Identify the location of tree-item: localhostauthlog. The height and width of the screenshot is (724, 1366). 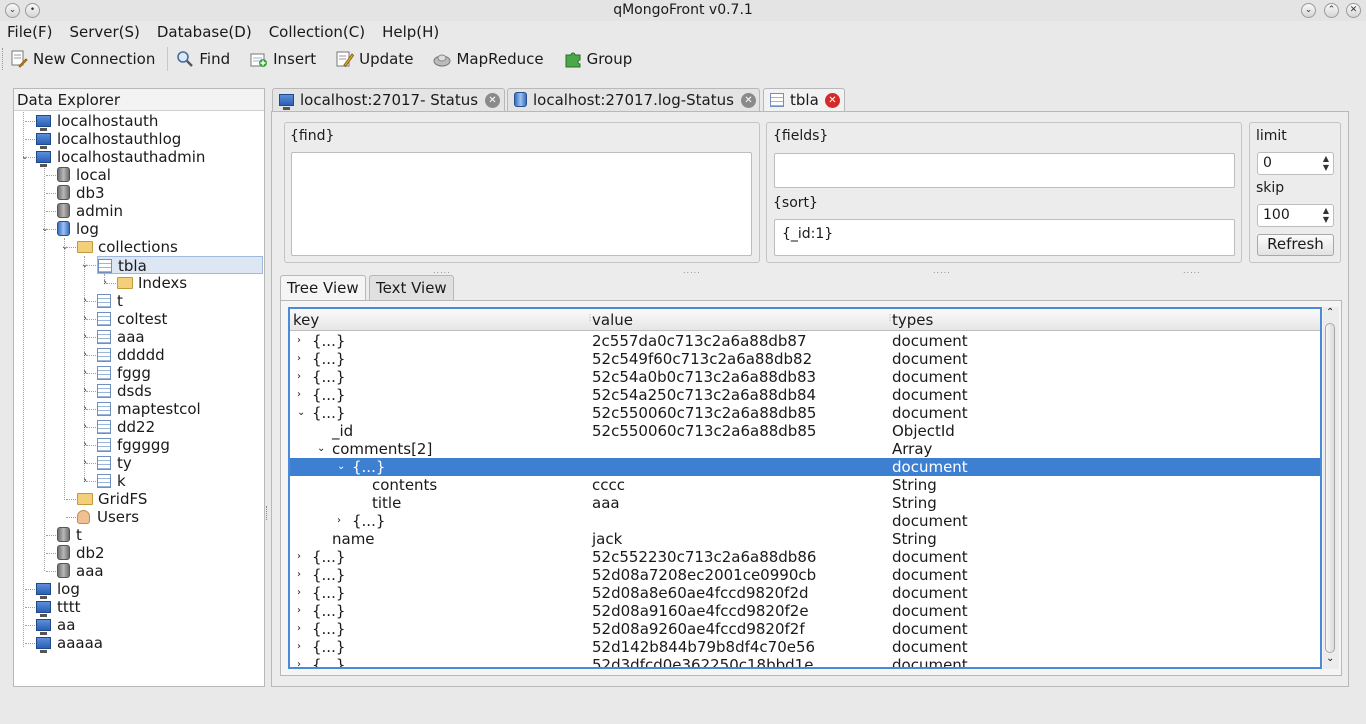
(108, 139).